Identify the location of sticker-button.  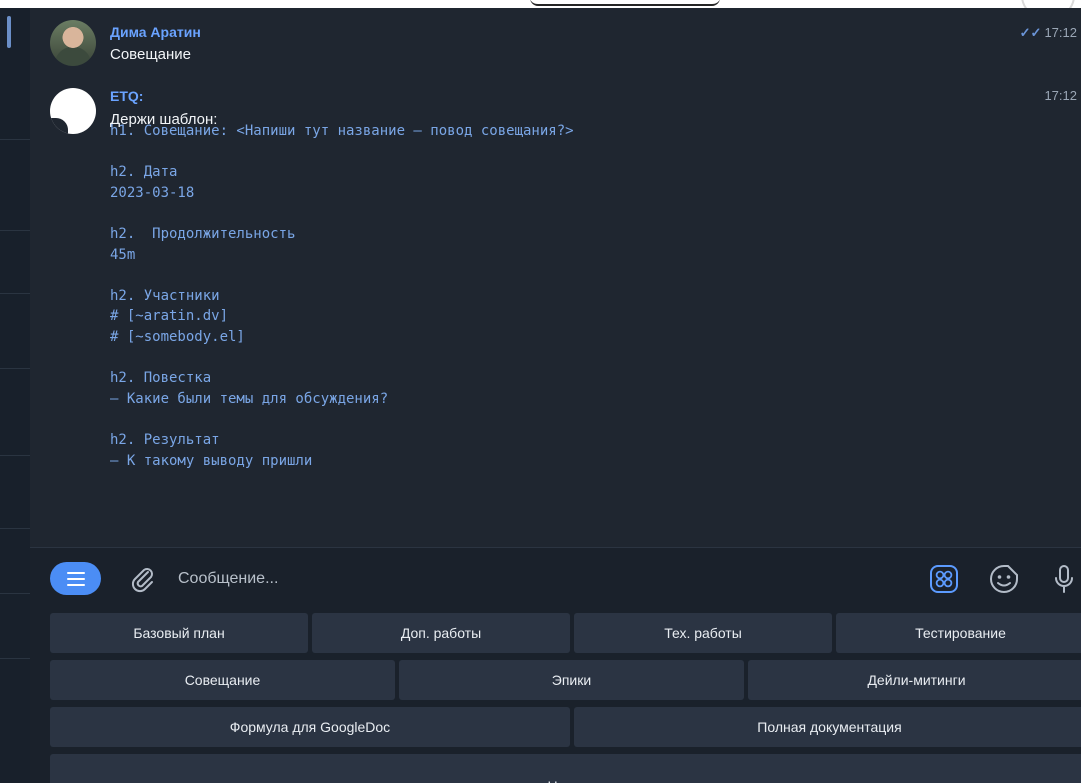
(1004, 579).